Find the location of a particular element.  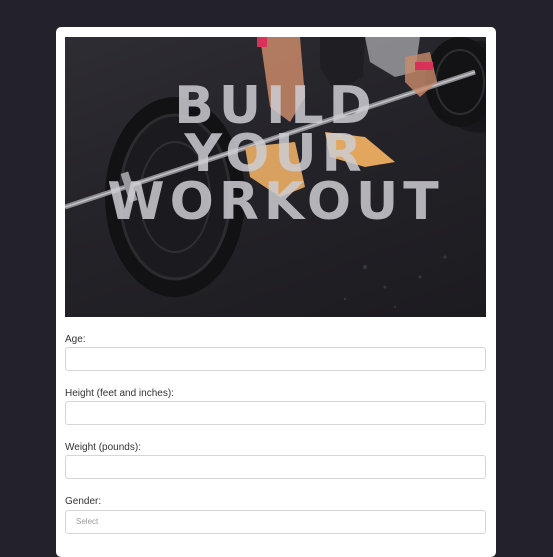

gender-select-placeholder: Select is located at coordinates (87, 521).